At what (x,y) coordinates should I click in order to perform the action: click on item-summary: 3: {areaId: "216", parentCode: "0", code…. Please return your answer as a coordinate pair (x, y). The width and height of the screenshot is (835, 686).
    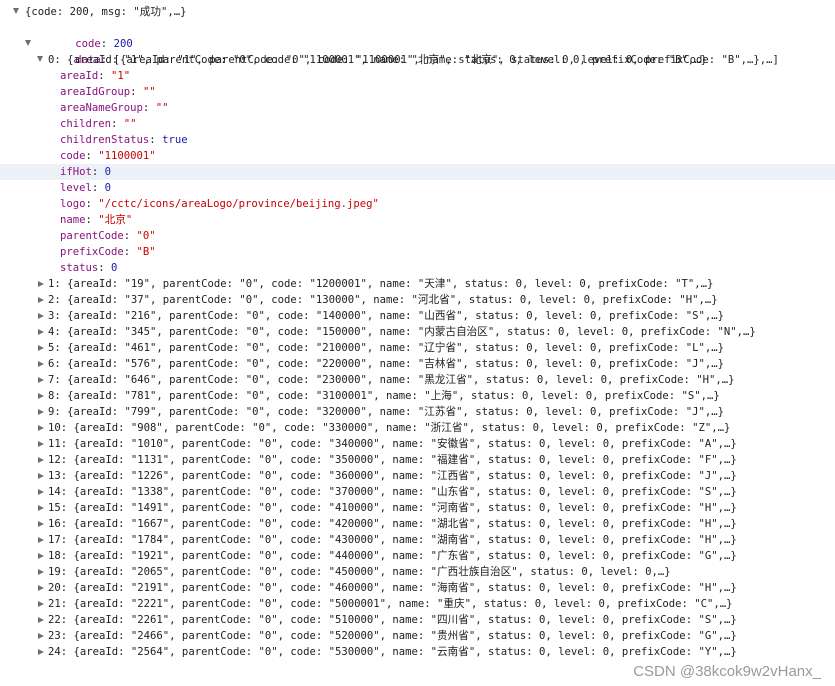
    Looking at the image, I should click on (386, 316).